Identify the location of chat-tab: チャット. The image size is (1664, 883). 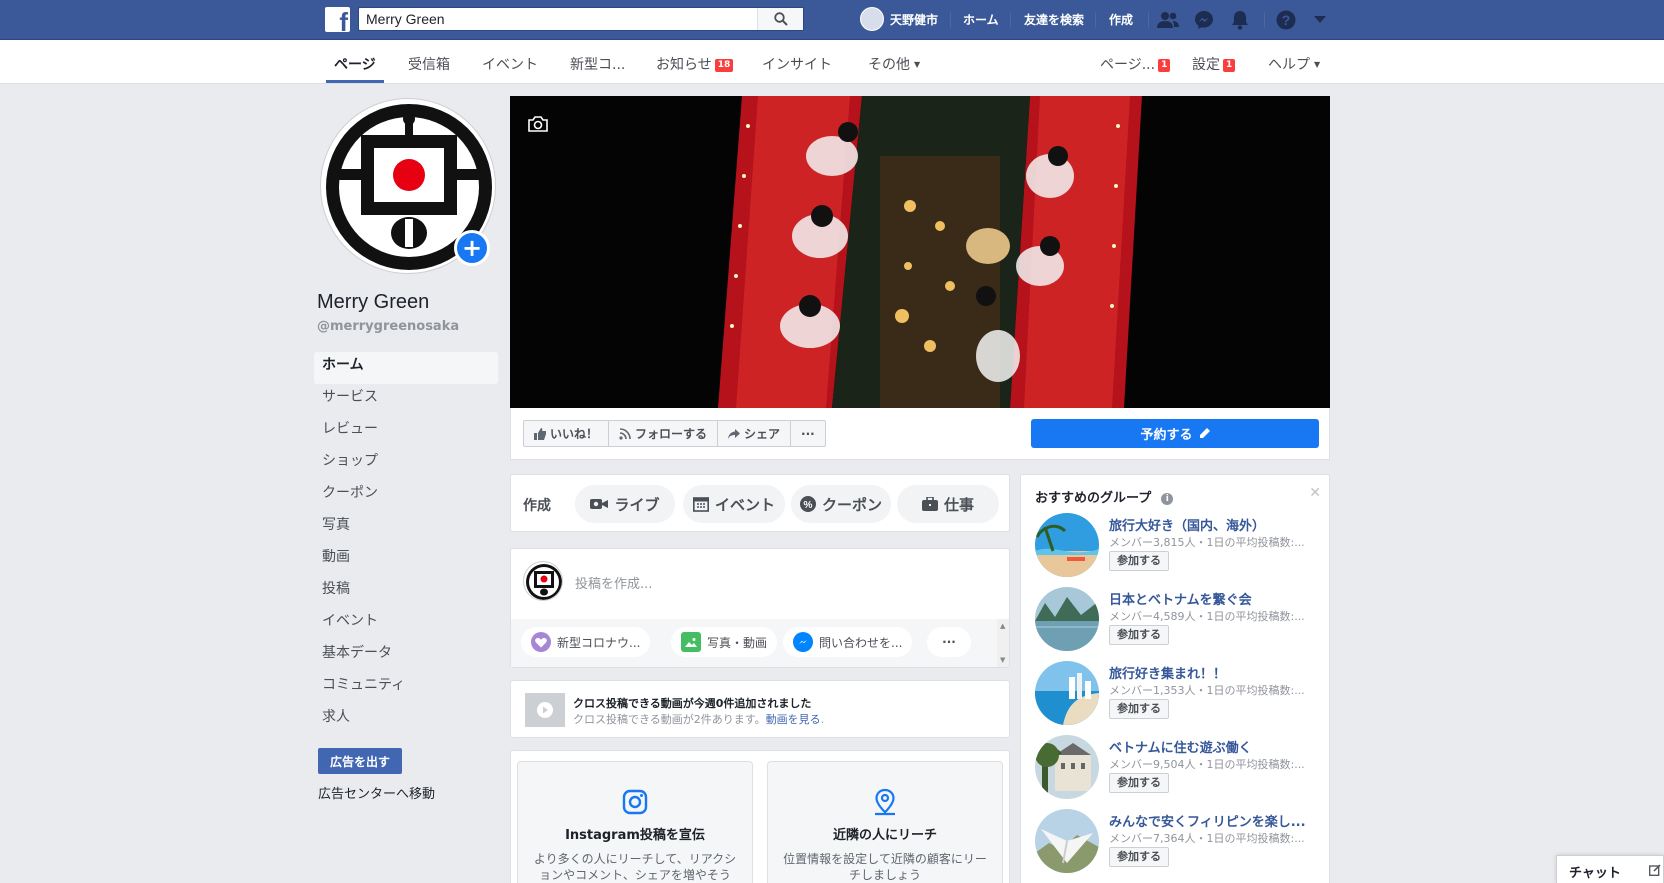
(1610, 869).